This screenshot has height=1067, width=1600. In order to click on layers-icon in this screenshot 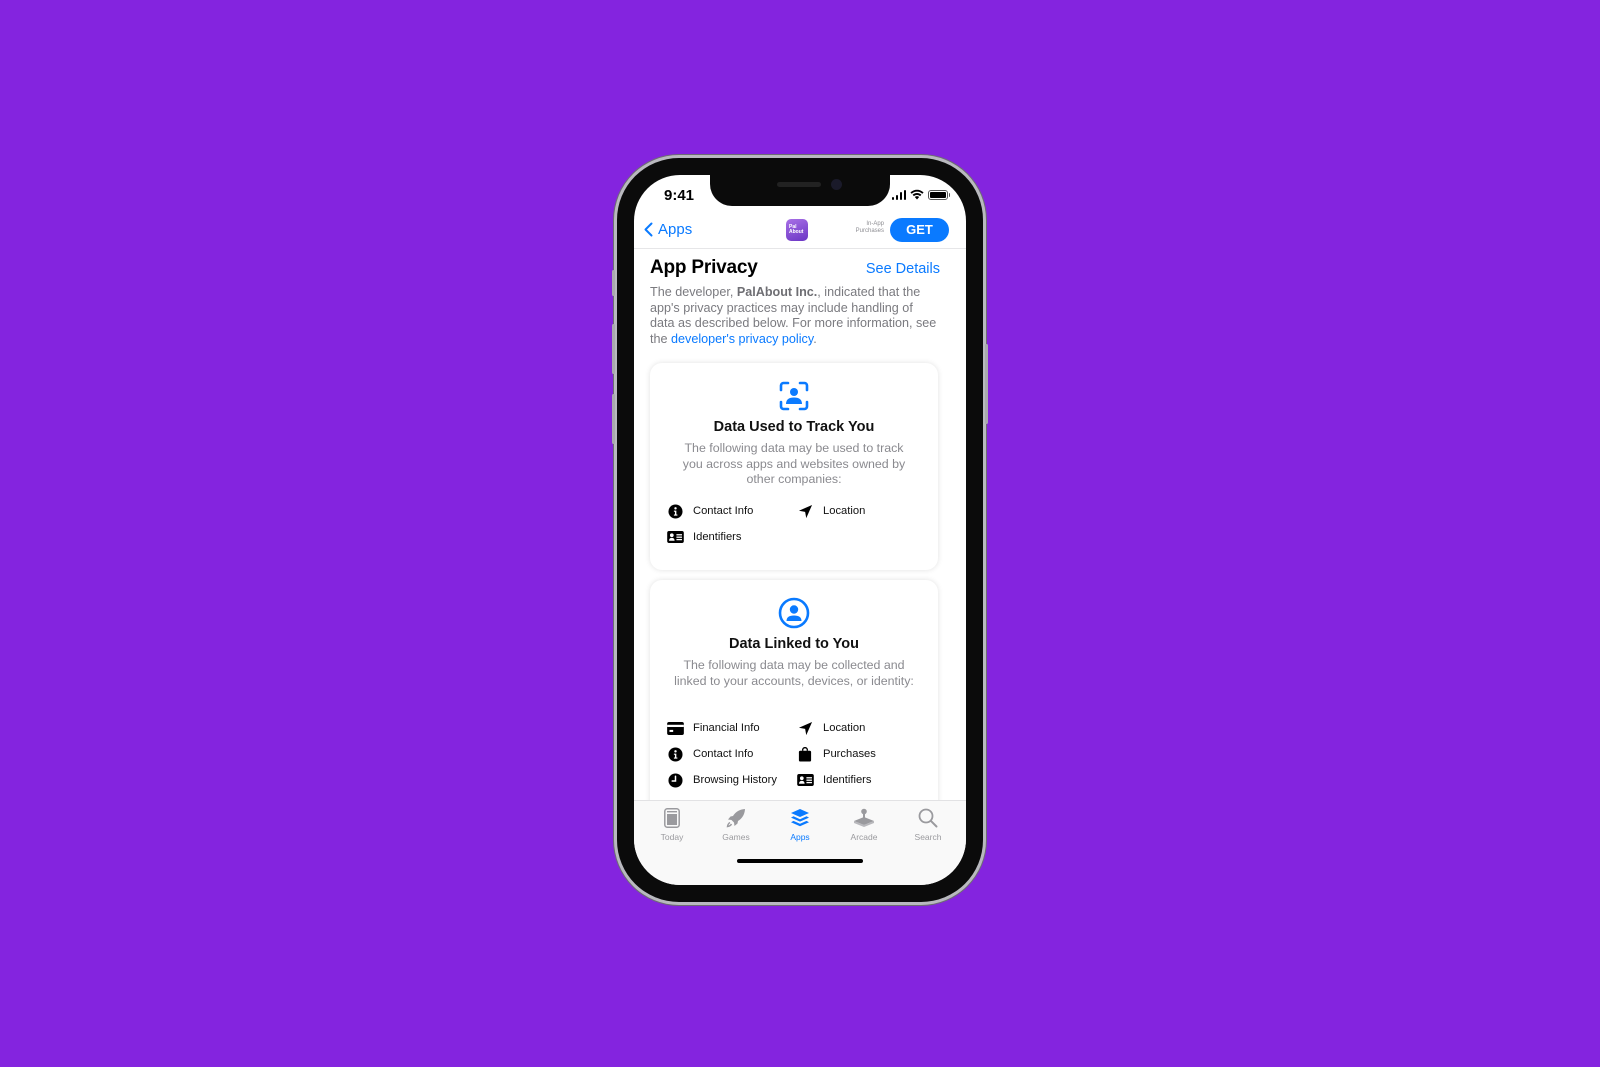, I will do `click(800, 818)`.